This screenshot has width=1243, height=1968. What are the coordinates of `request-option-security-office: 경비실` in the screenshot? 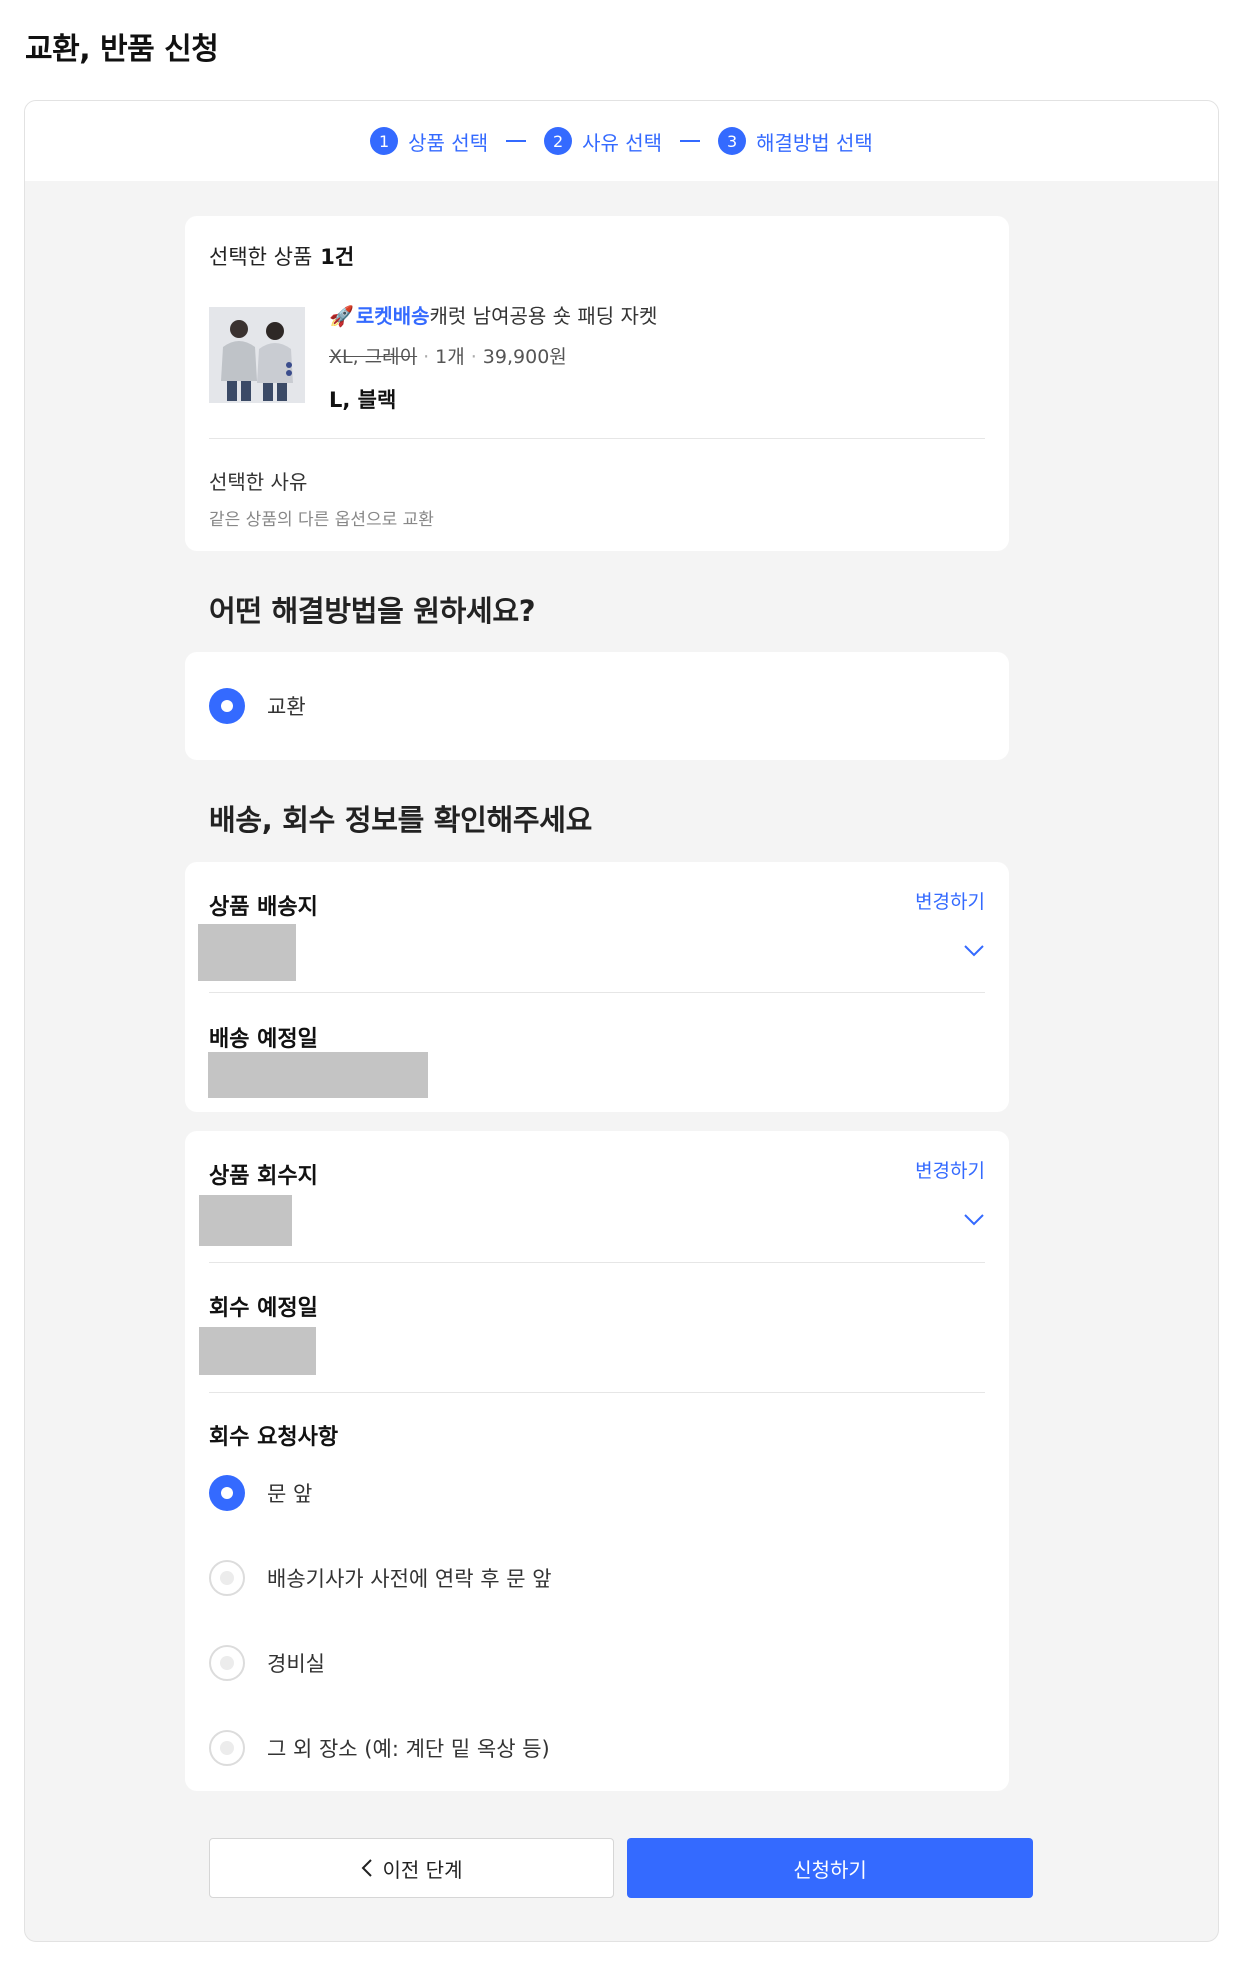 It's located at (267, 1663).